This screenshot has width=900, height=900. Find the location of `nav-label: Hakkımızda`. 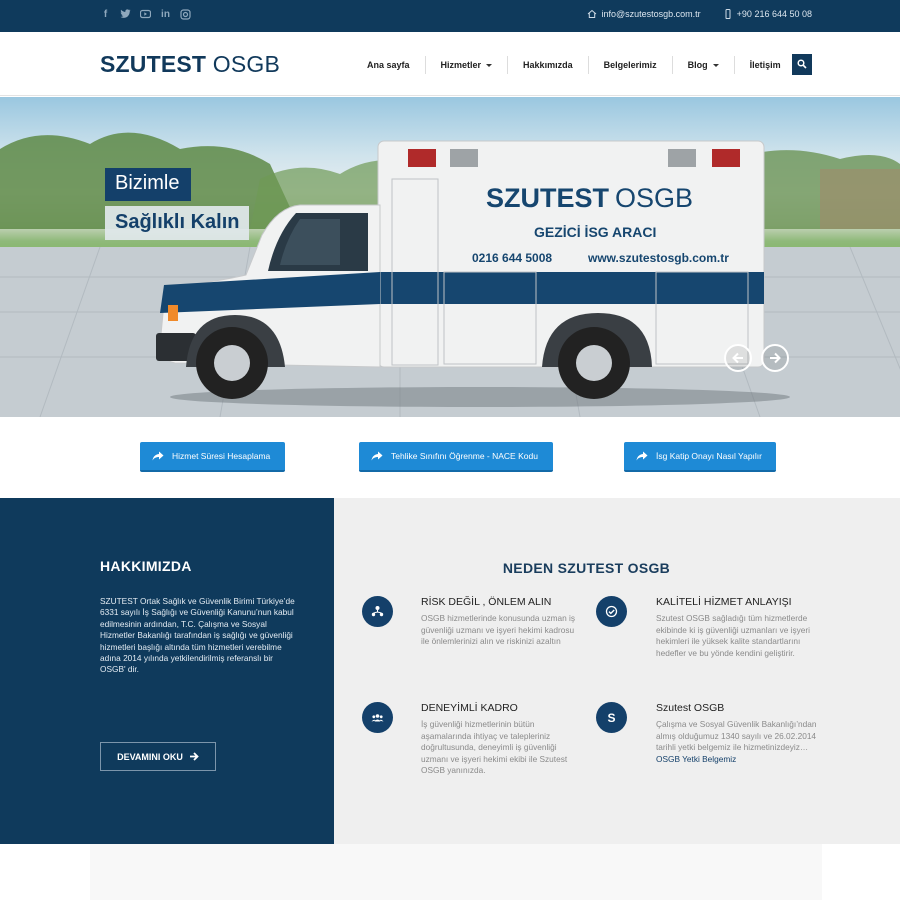

nav-label: Hakkımızda is located at coordinates (548, 65).